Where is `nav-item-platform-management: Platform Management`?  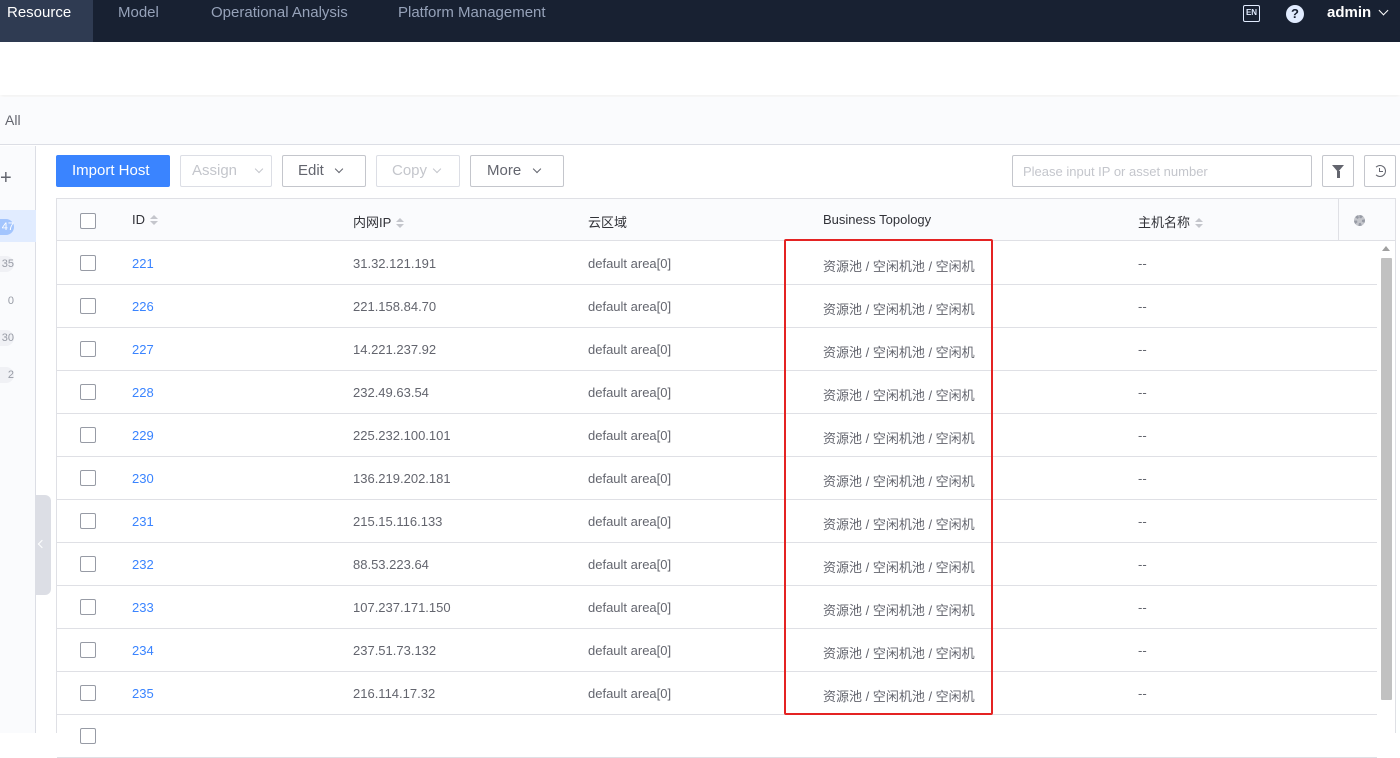 nav-item-platform-management: Platform Management is located at coordinates (472, 21).